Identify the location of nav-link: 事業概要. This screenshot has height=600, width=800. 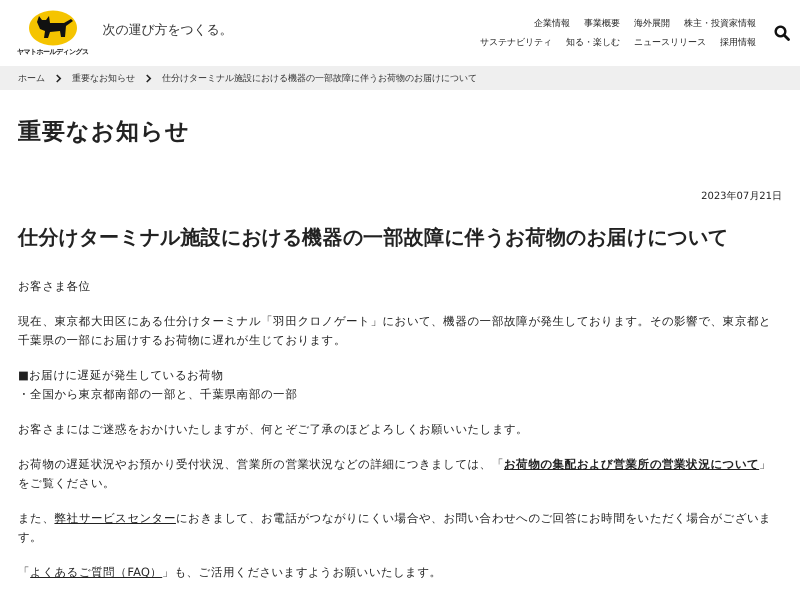
(602, 23).